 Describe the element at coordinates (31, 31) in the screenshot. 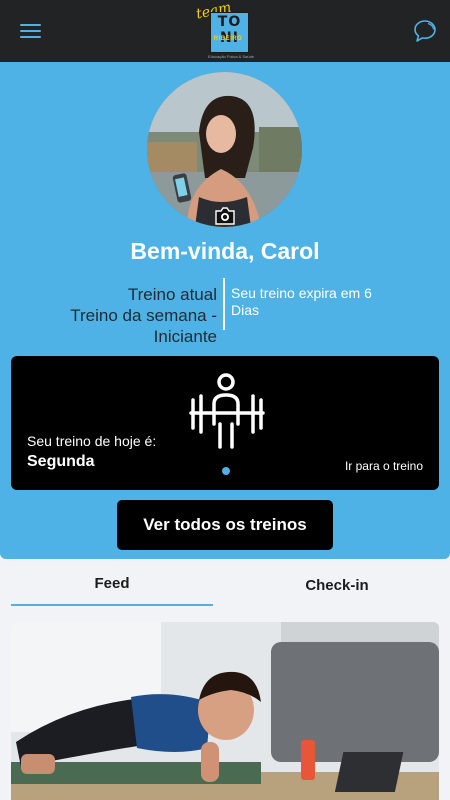

I see `hamburger-menu-icon` at that location.